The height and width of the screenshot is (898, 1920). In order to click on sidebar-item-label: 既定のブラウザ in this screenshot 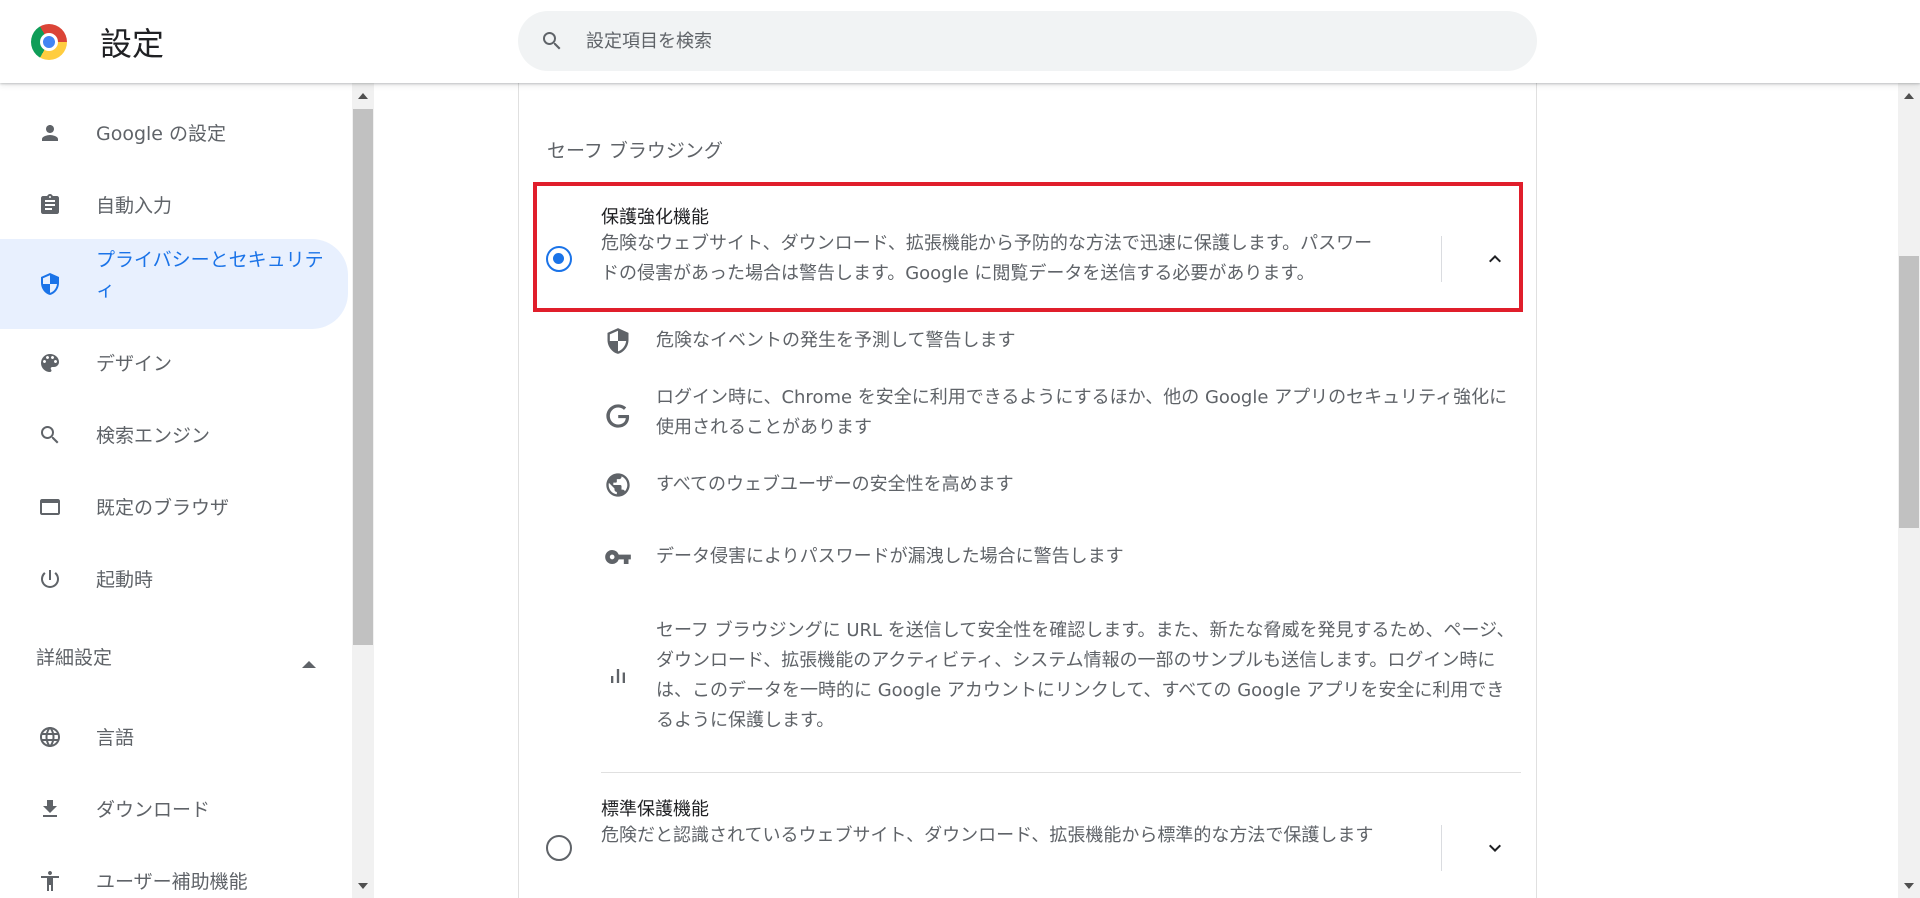, I will do `click(163, 508)`.